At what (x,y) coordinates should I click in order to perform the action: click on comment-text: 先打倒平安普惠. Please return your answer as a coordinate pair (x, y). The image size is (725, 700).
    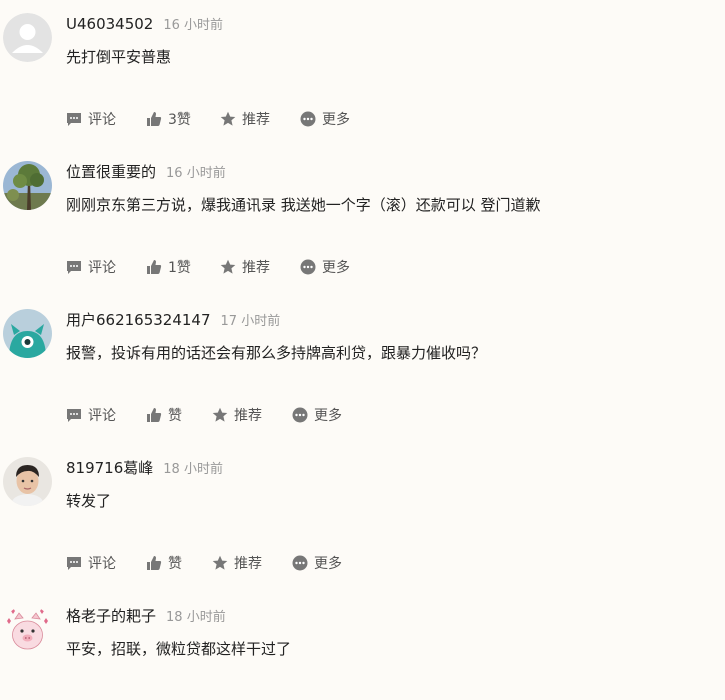
    Looking at the image, I should click on (119, 57).